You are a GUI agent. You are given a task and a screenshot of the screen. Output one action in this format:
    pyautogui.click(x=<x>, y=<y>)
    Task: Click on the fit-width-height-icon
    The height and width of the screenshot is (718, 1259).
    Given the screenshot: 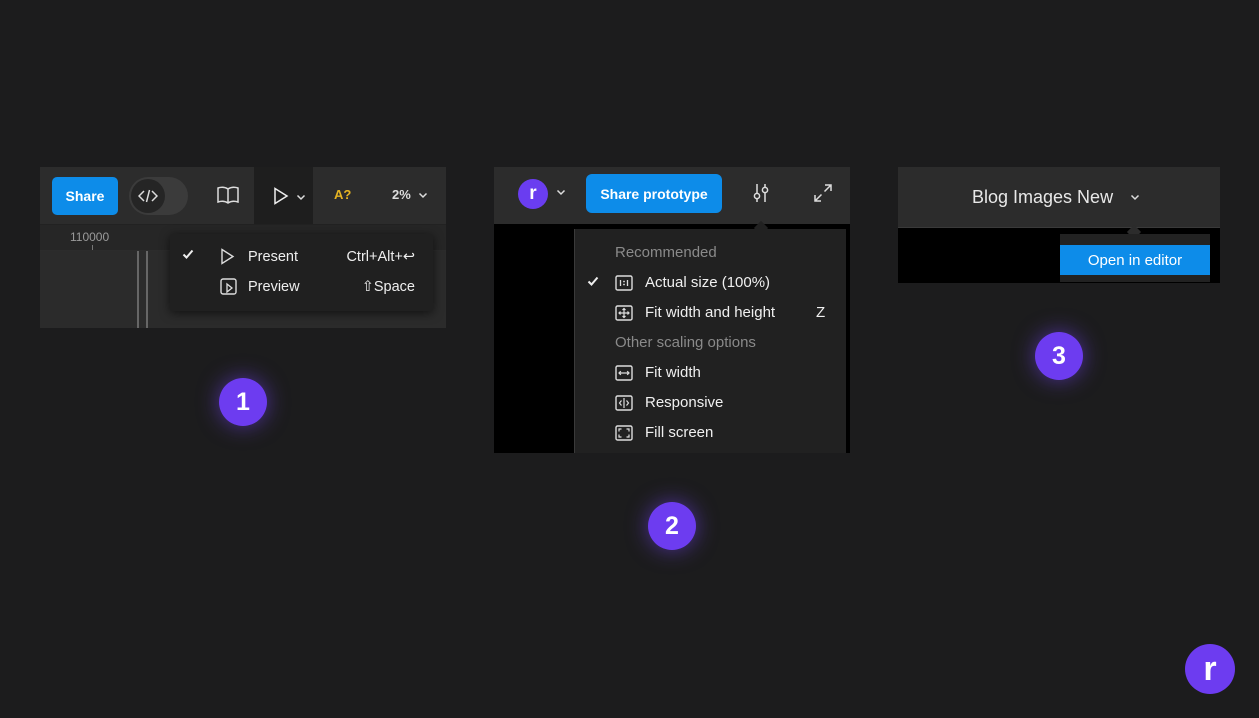 What is the action you would take?
    pyautogui.click(x=624, y=313)
    